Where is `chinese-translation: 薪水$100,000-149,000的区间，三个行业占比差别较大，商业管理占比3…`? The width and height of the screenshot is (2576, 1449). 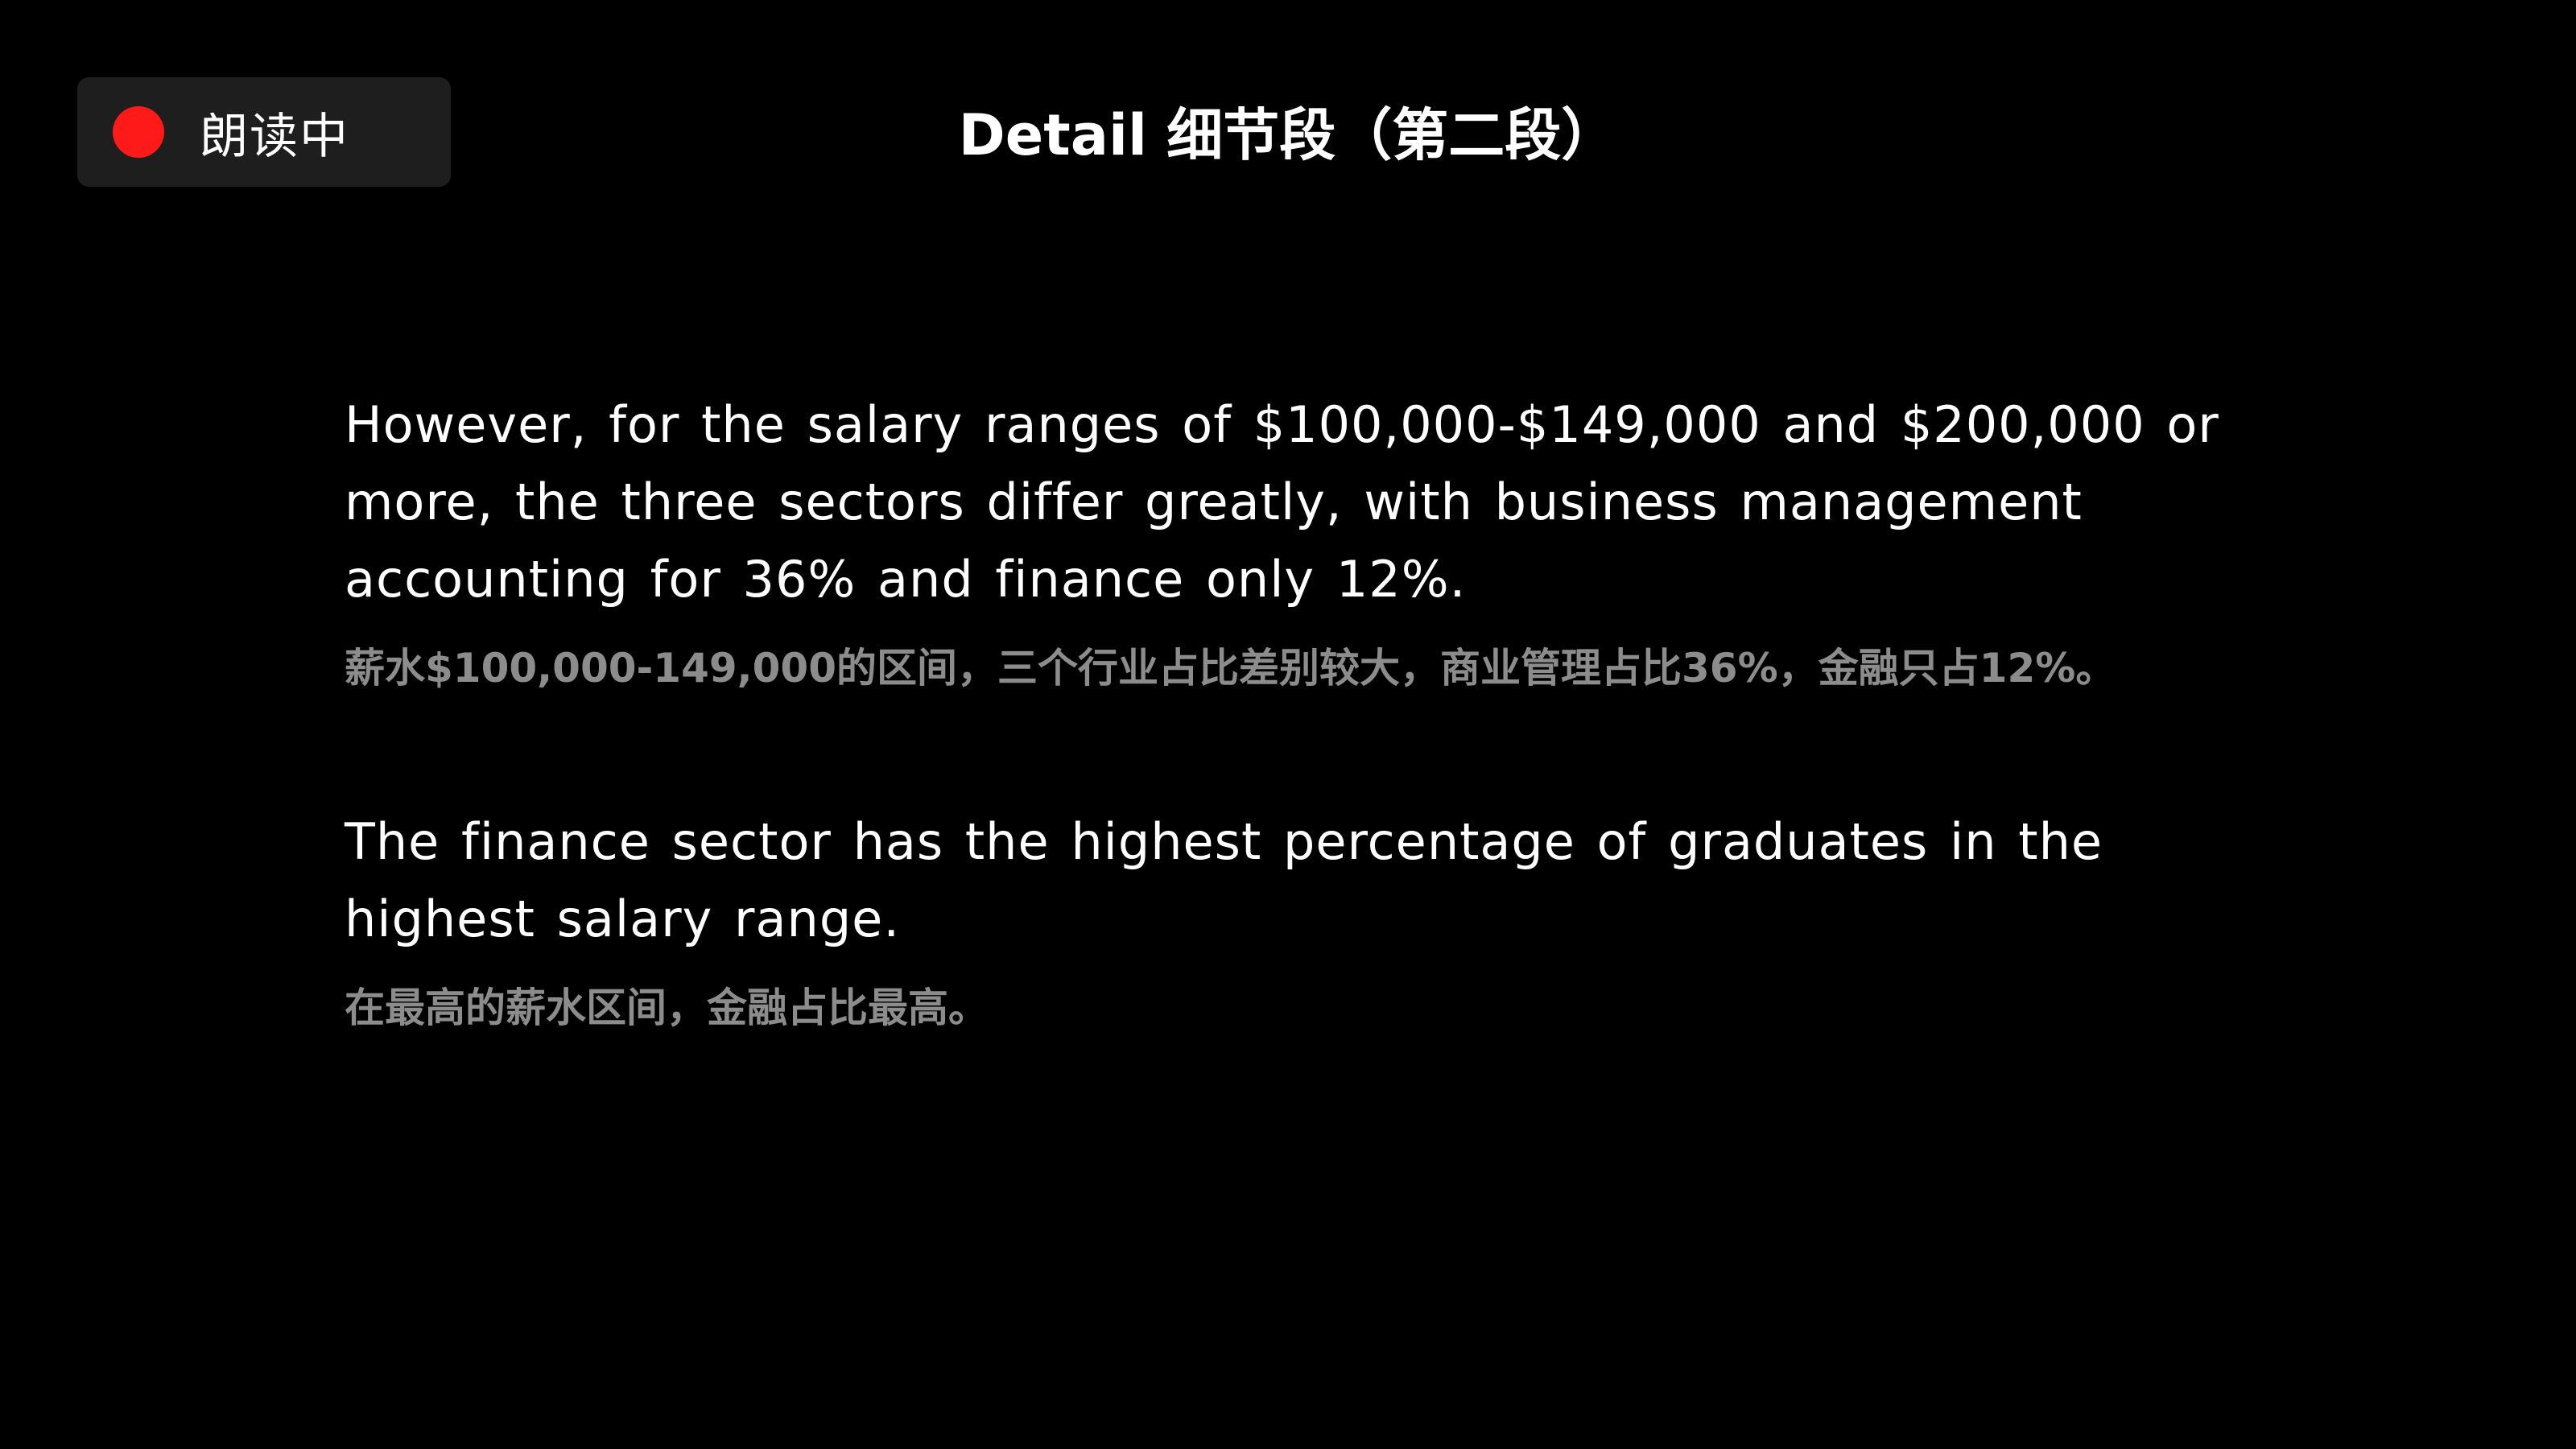
chinese-translation: 薪水$100,000-149,000的区间，三个行业占比差别较大，商业管理占比3… is located at coordinates (1230, 668).